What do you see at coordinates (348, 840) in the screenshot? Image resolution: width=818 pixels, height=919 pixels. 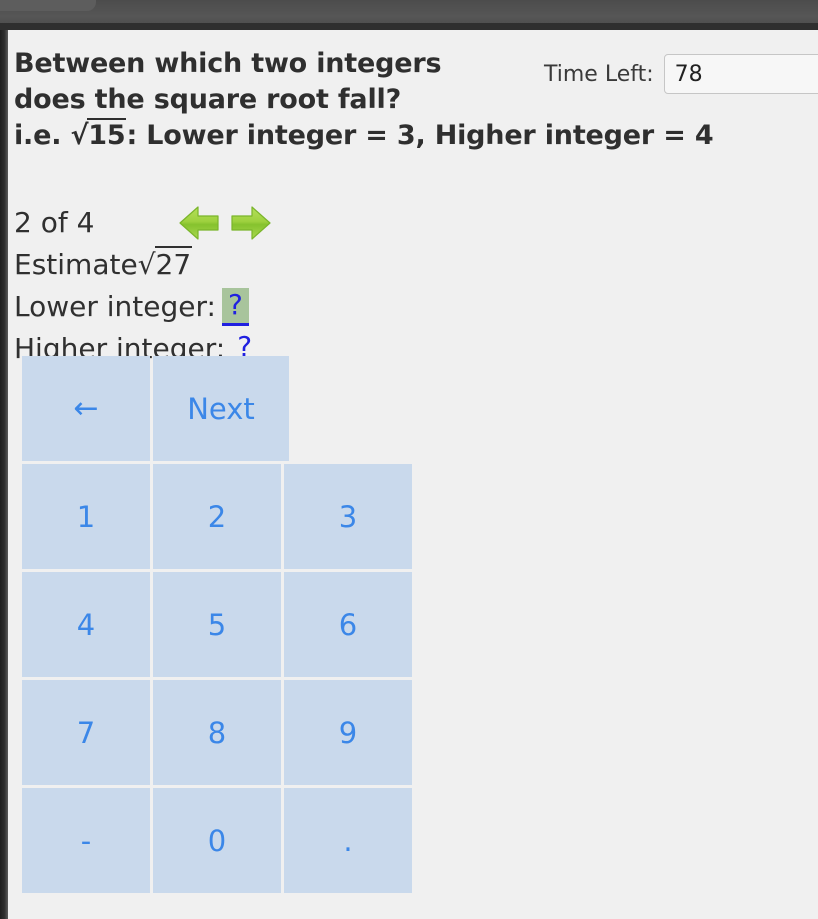 I see `keypad-key-decimal: .` at bounding box center [348, 840].